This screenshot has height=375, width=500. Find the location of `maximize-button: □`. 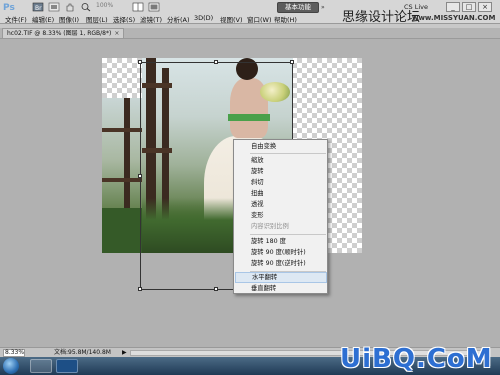

maximize-button: □ is located at coordinates (469, 7).